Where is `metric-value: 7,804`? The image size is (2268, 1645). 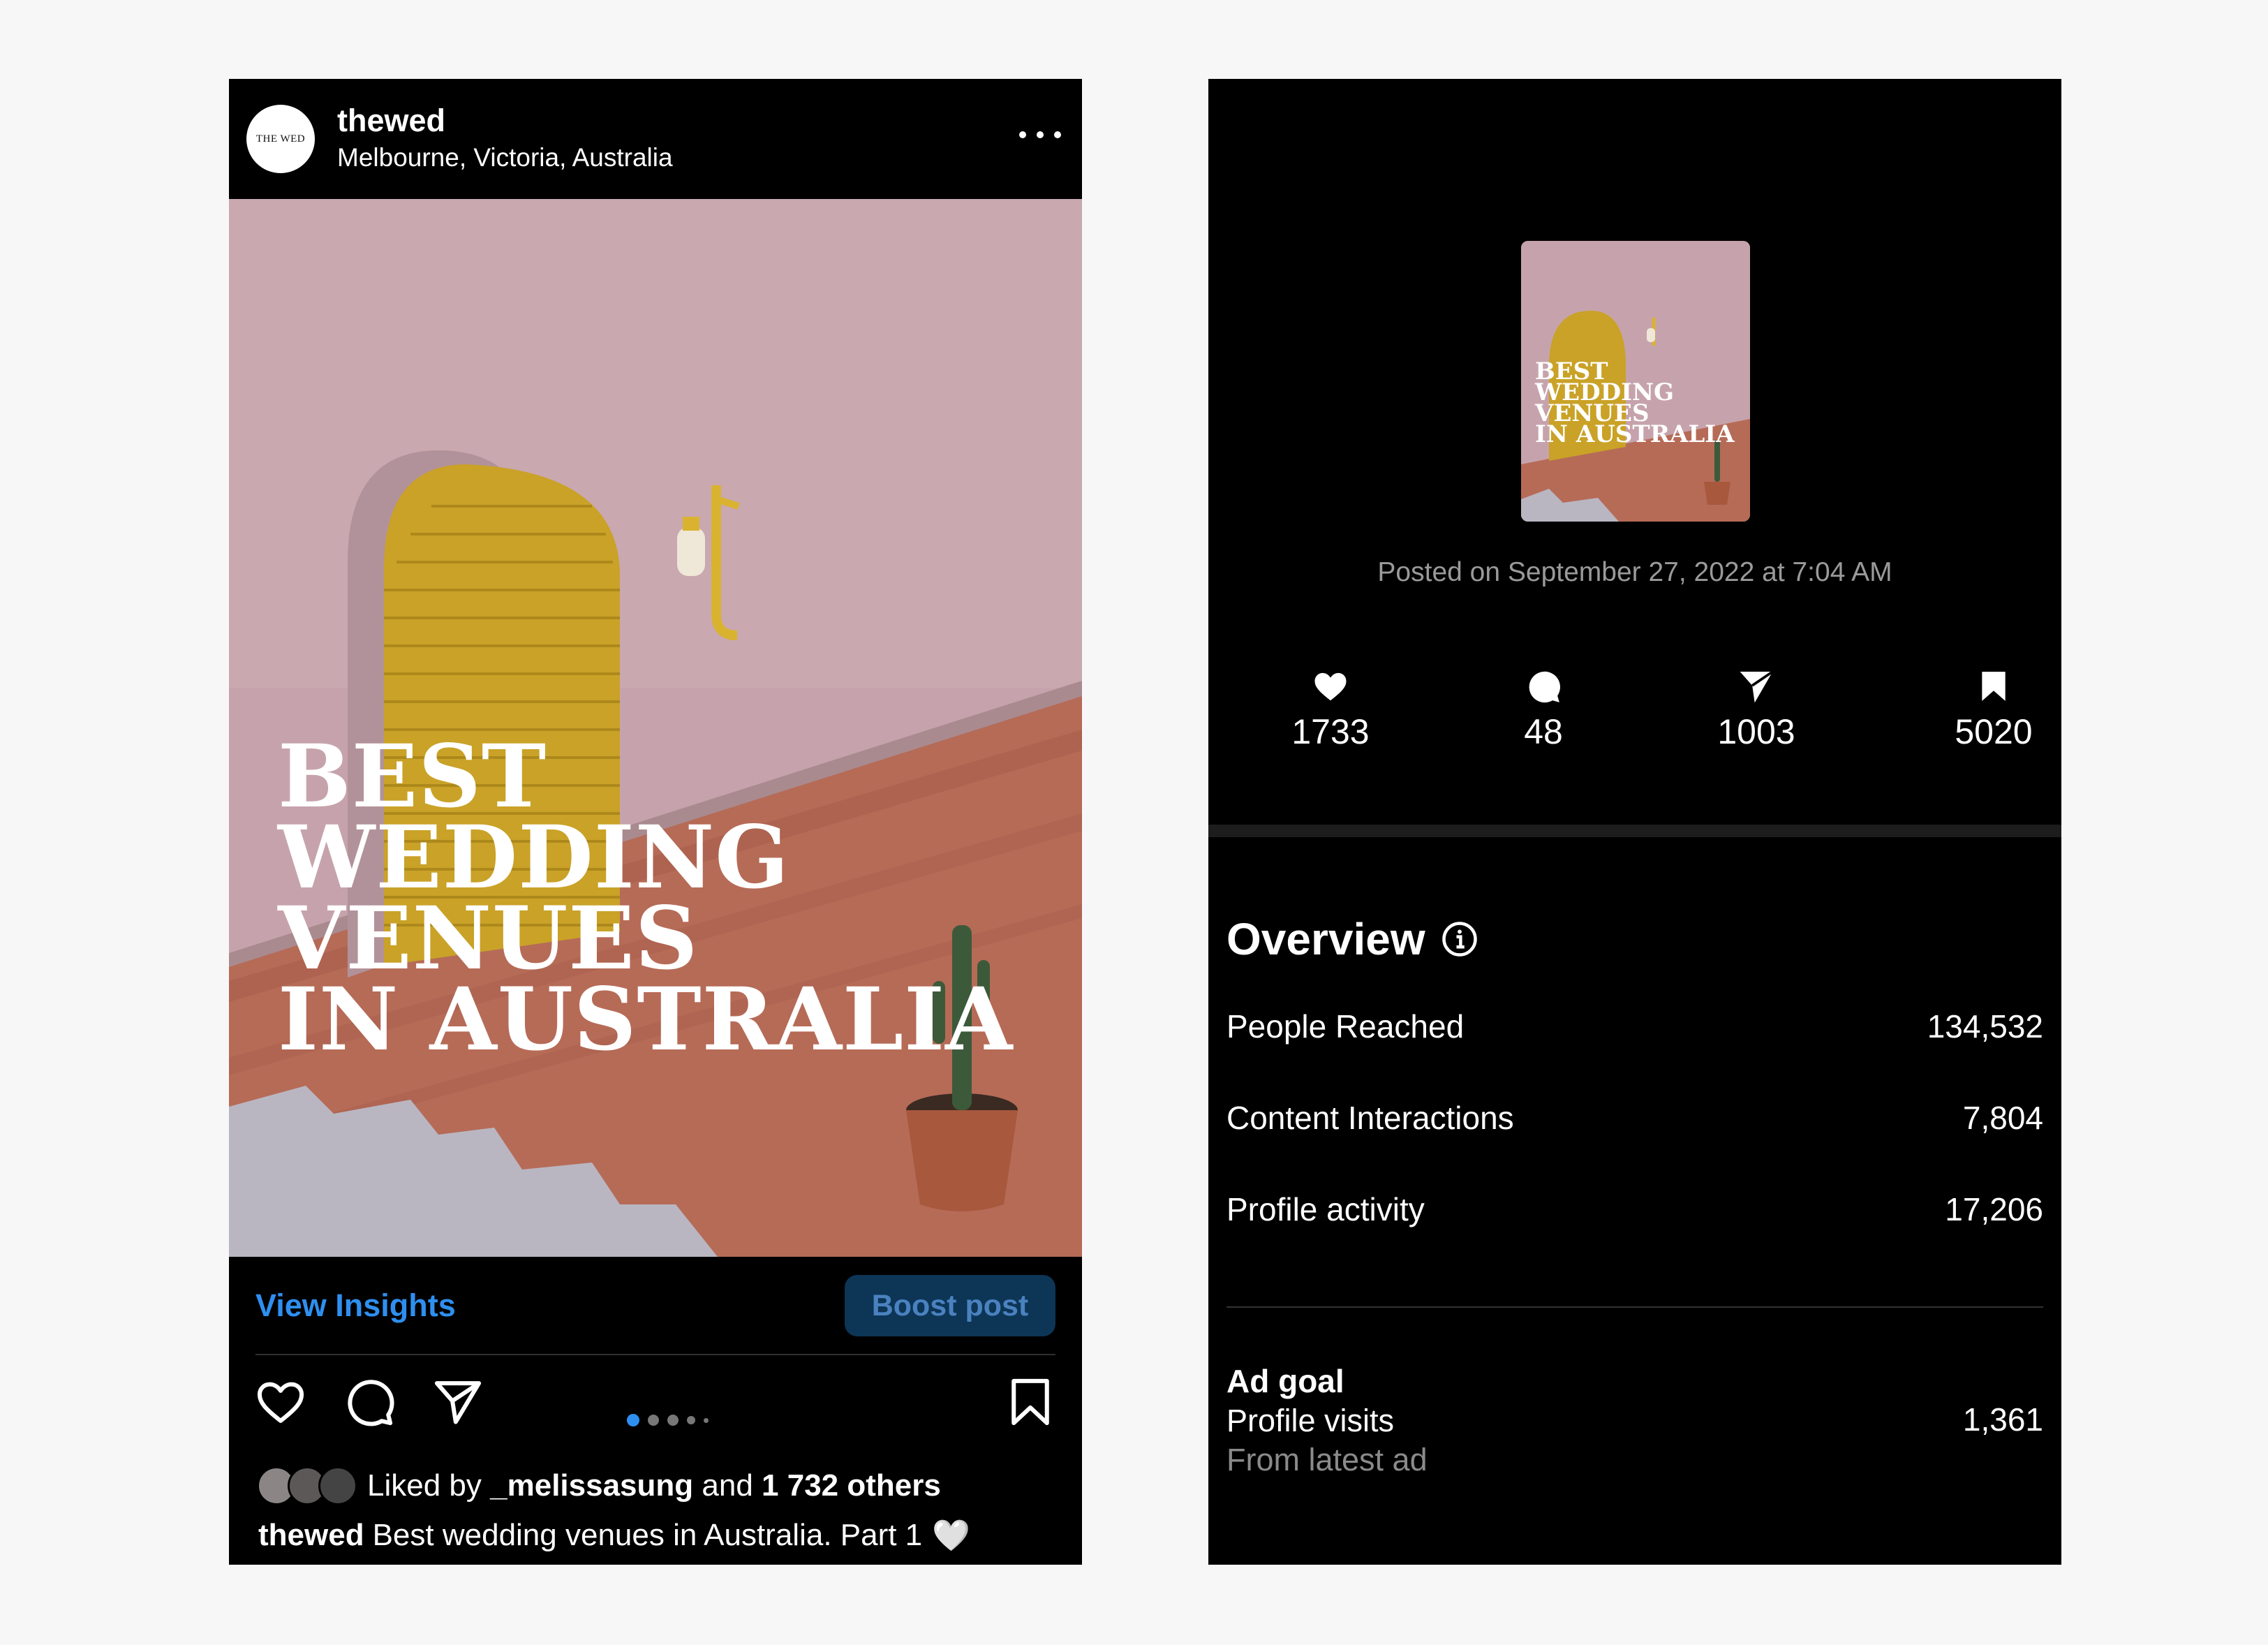 metric-value: 7,804 is located at coordinates (2002, 1118).